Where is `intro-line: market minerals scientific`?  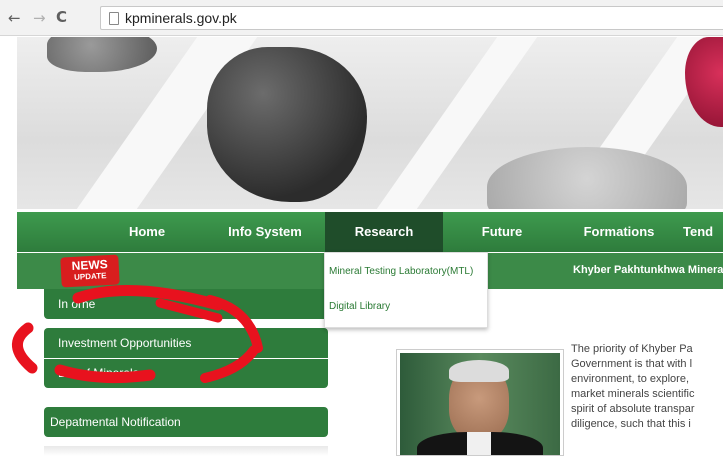 intro-line: market minerals scientific is located at coordinates (633, 394).